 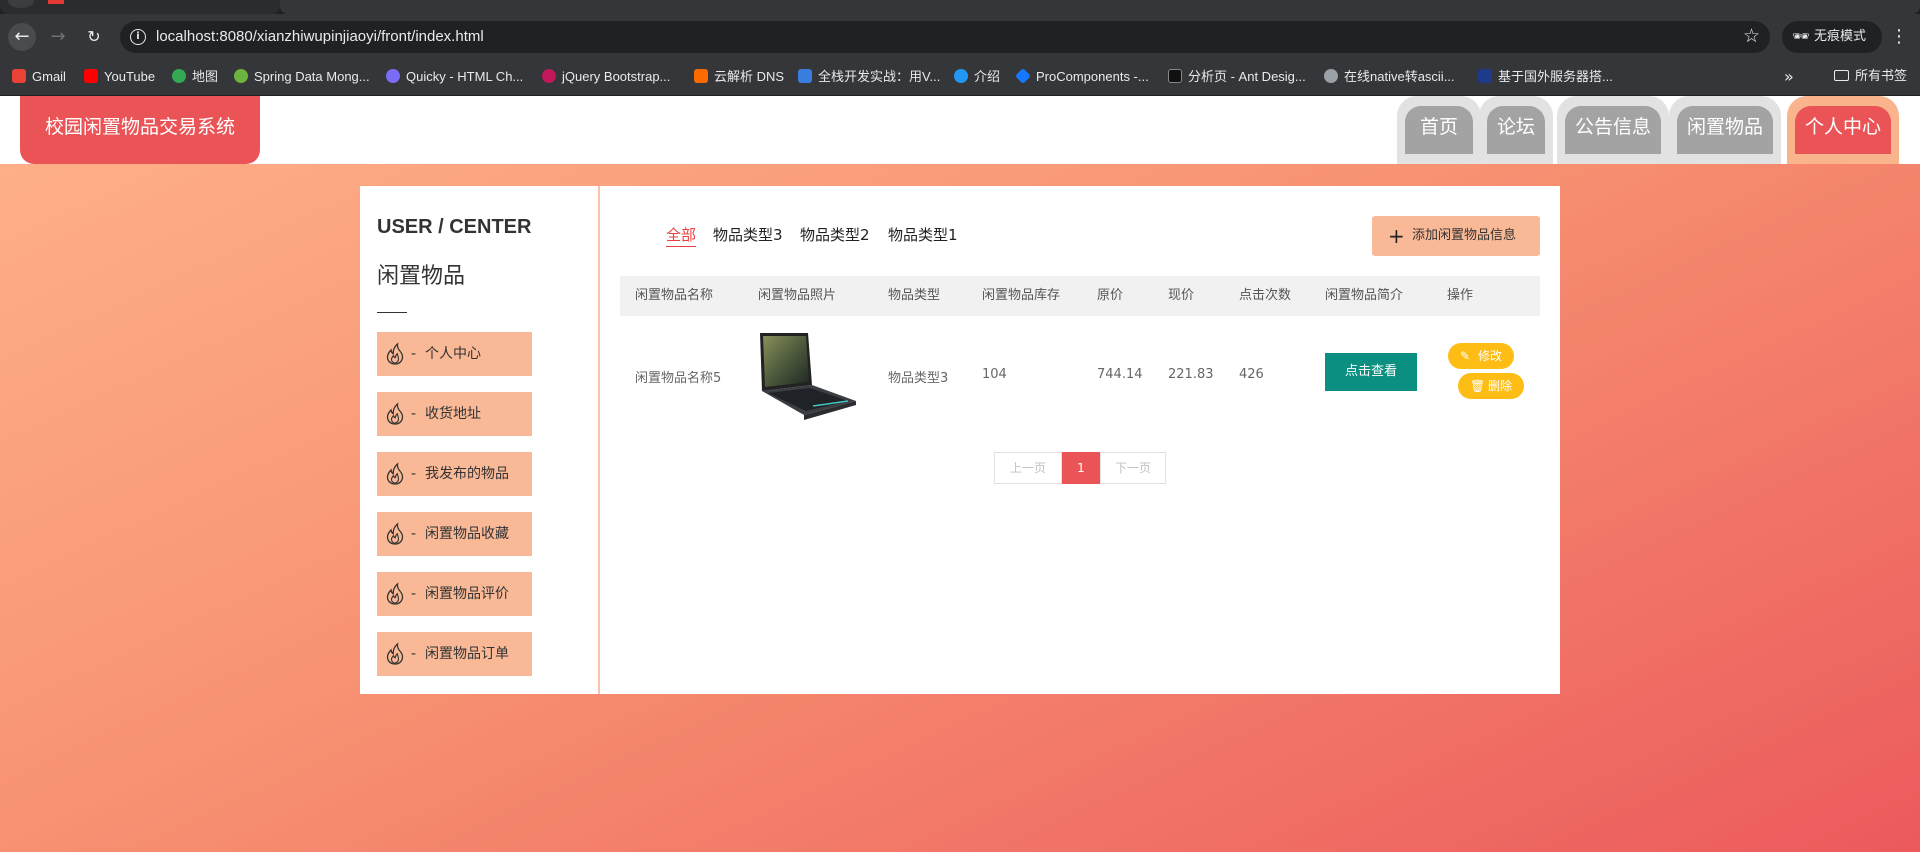 What do you see at coordinates (1460, 295) in the screenshot?
I see `column-header: 操作` at bounding box center [1460, 295].